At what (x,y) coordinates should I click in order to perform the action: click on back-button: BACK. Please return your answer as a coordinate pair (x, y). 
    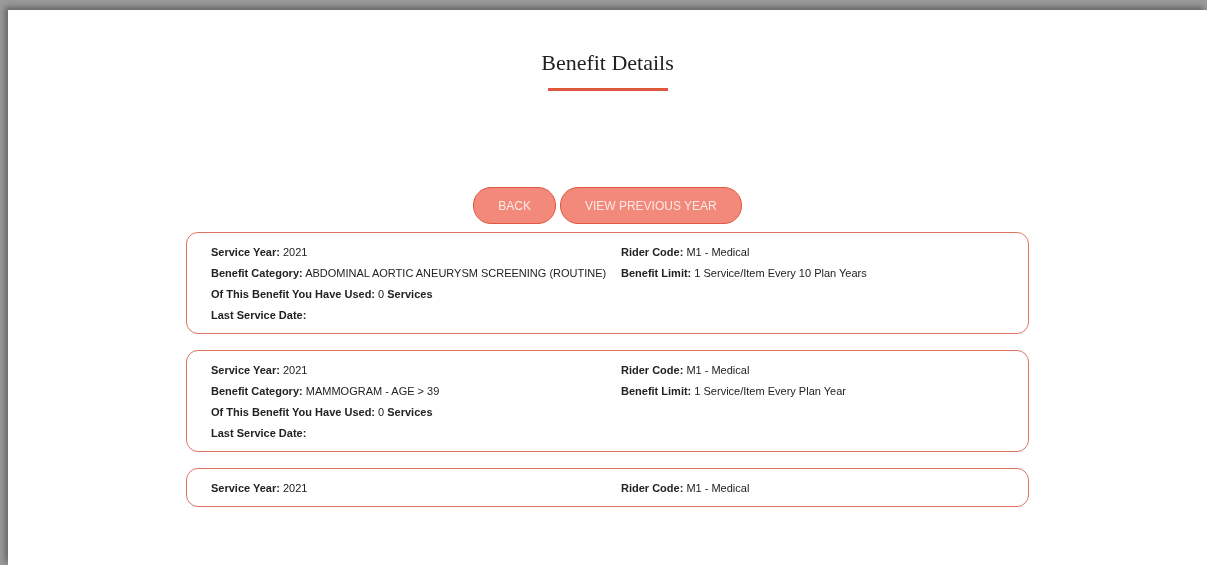
    Looking at the image, I should click on (514, 205).